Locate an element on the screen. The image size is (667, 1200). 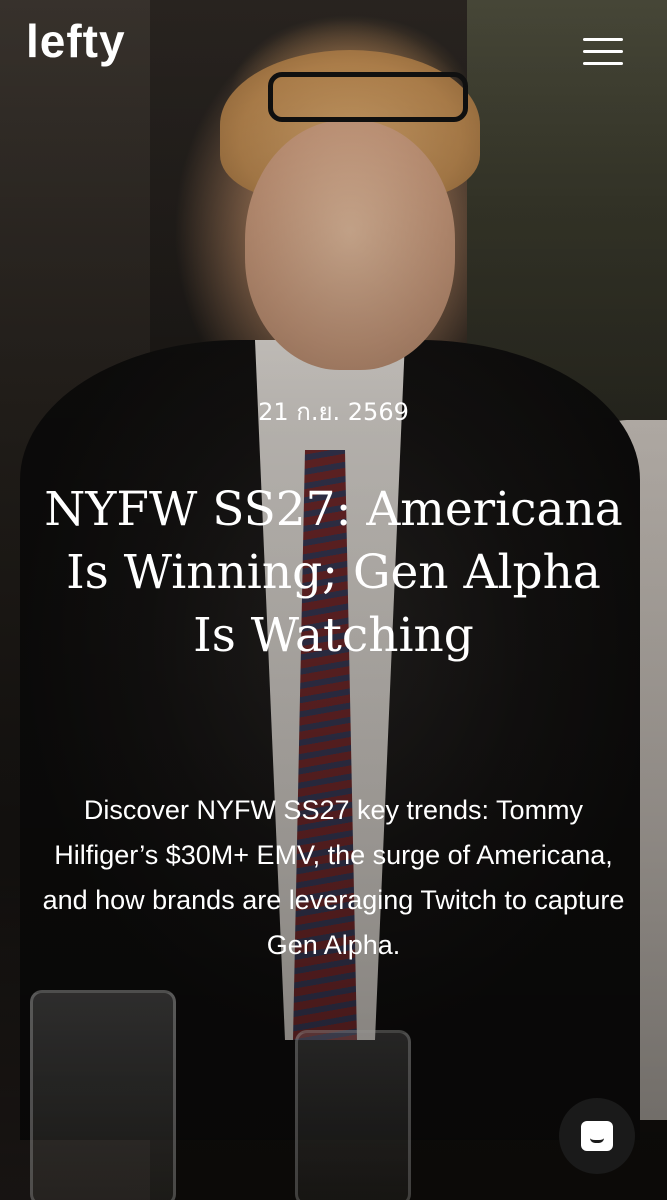
hamburger-menu-icon is located at coordinates (603, 52).